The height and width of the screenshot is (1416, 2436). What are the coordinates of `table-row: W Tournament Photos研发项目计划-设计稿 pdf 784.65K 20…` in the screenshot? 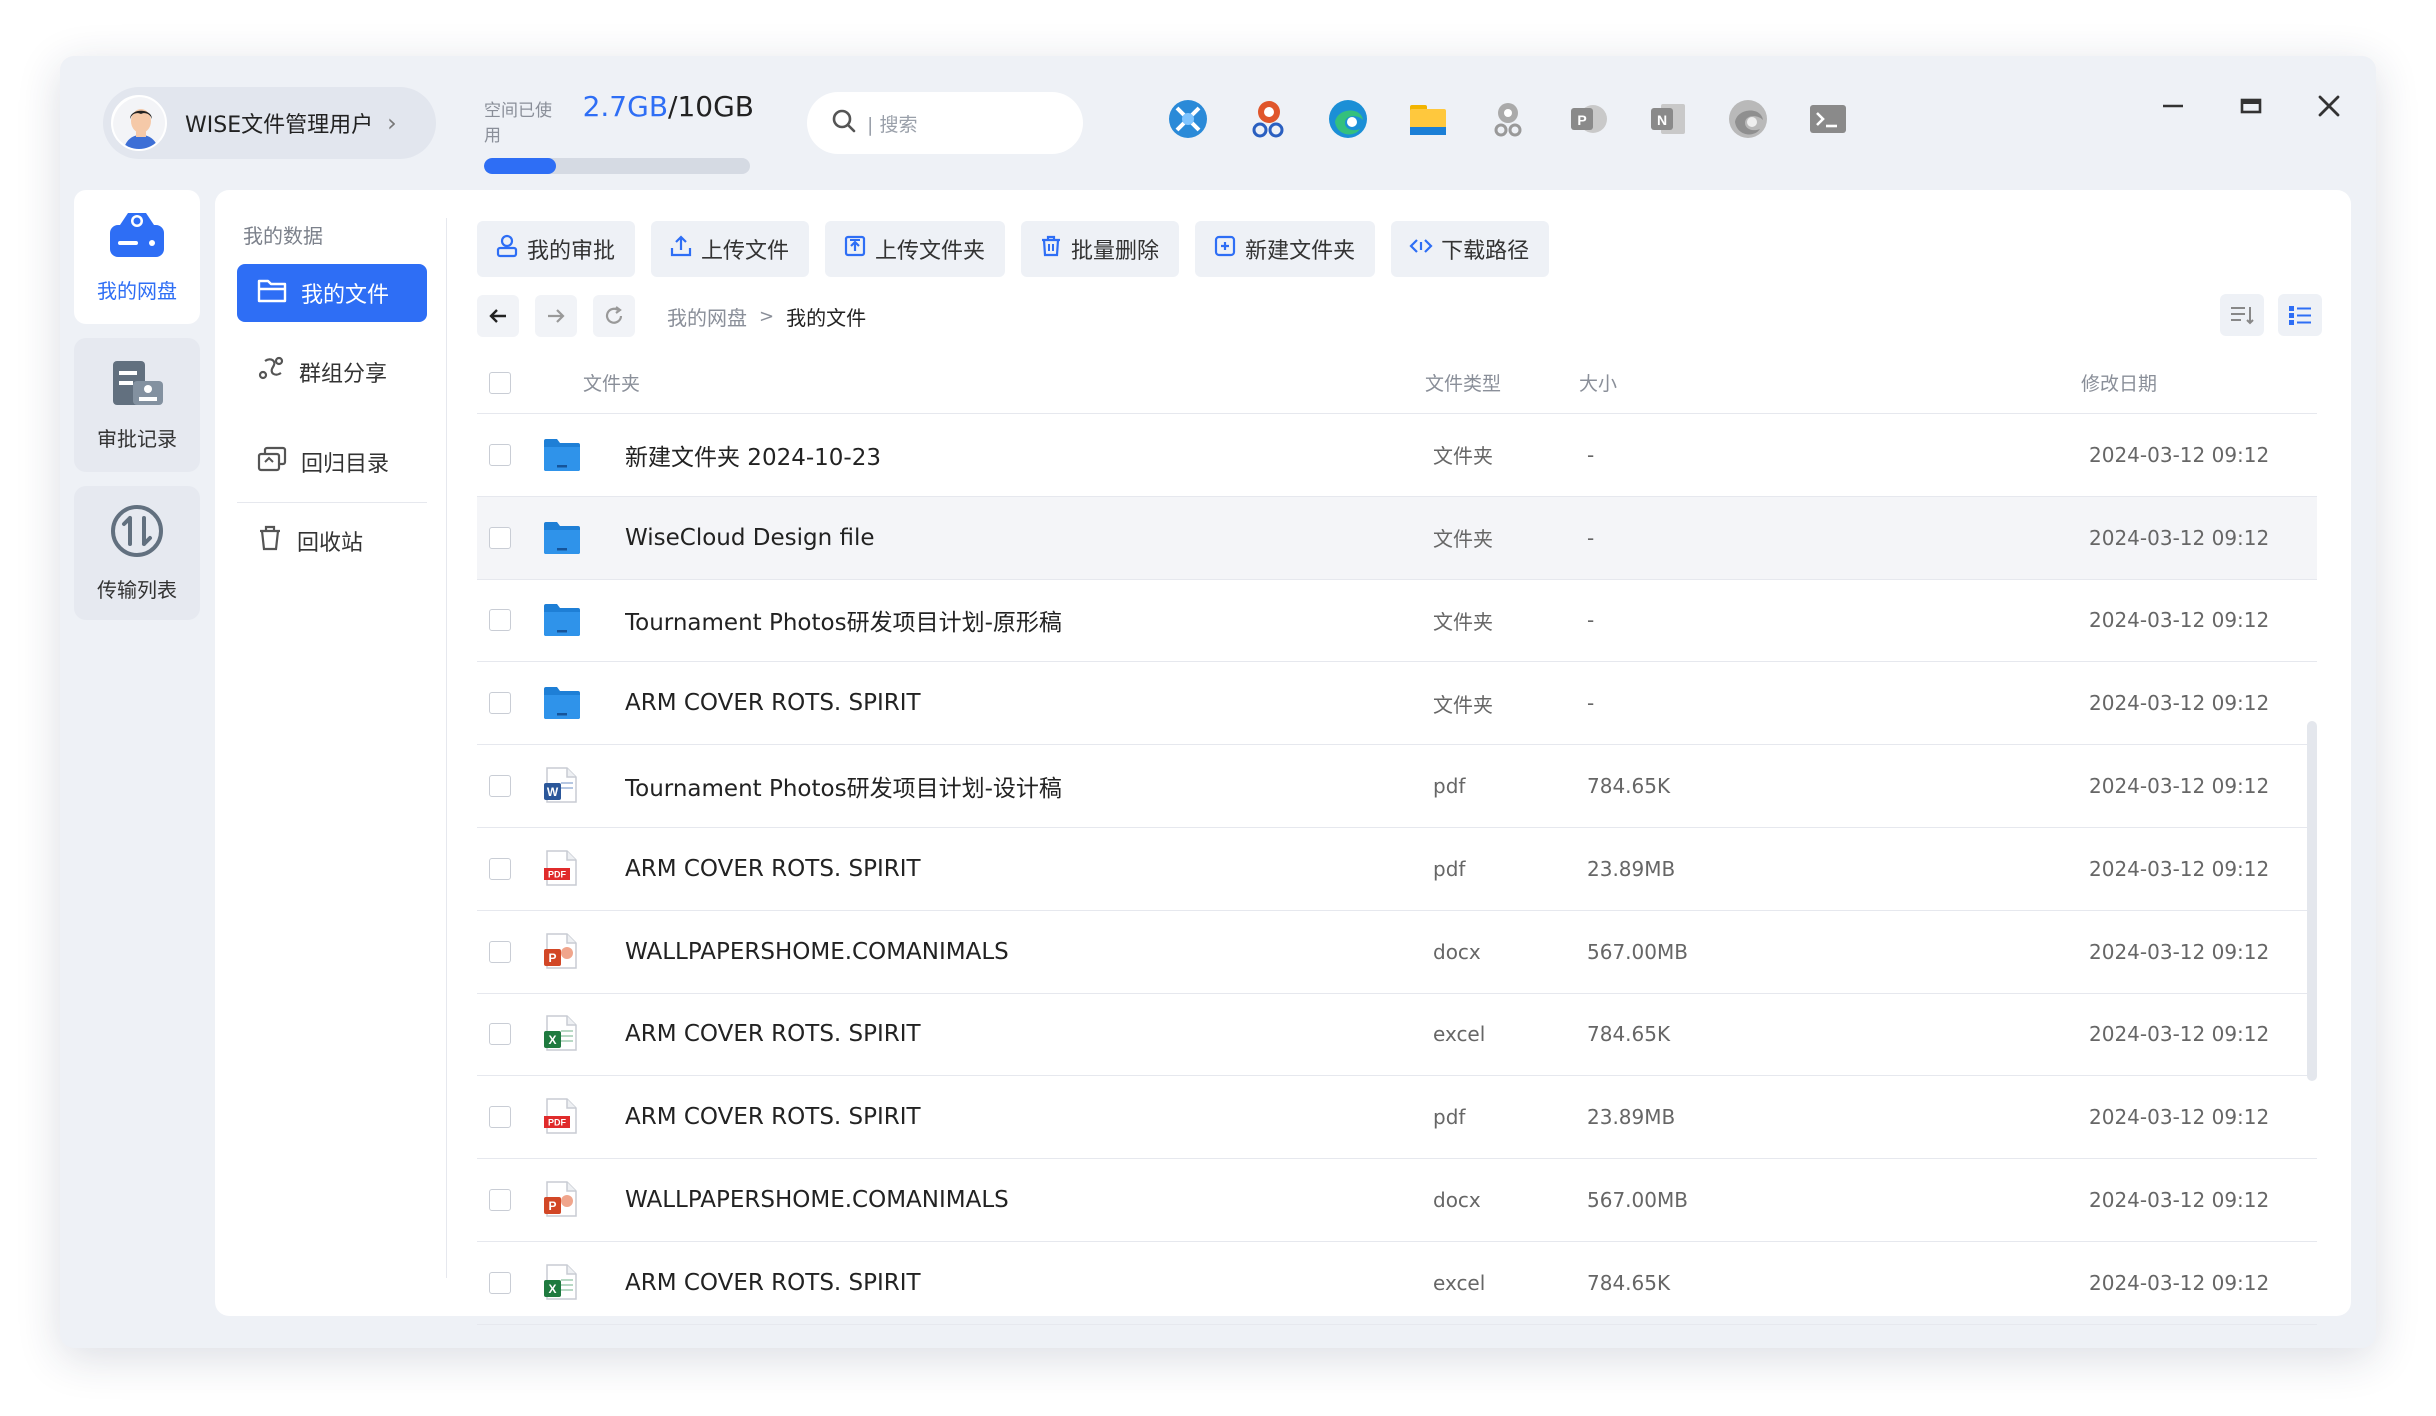 It's located at (1397, 786).